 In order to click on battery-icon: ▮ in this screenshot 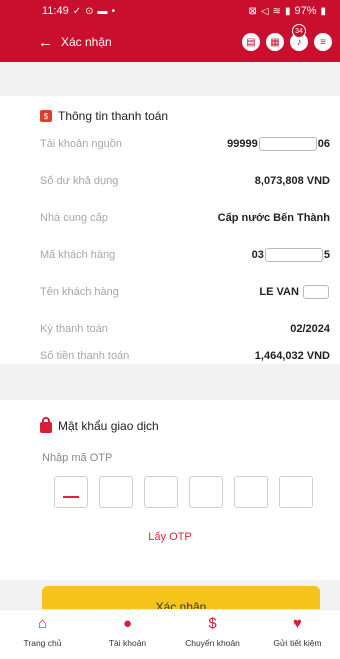, I will do `click(323, 11)`.